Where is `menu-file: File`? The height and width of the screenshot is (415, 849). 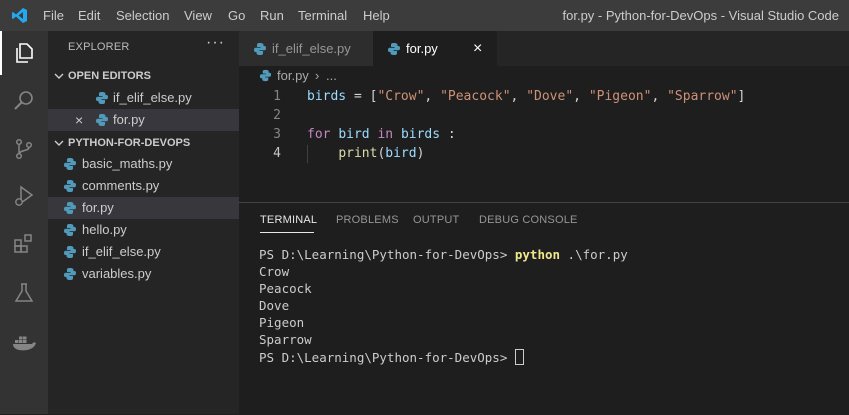 menu-file: File is located at coordinates (53, 15).